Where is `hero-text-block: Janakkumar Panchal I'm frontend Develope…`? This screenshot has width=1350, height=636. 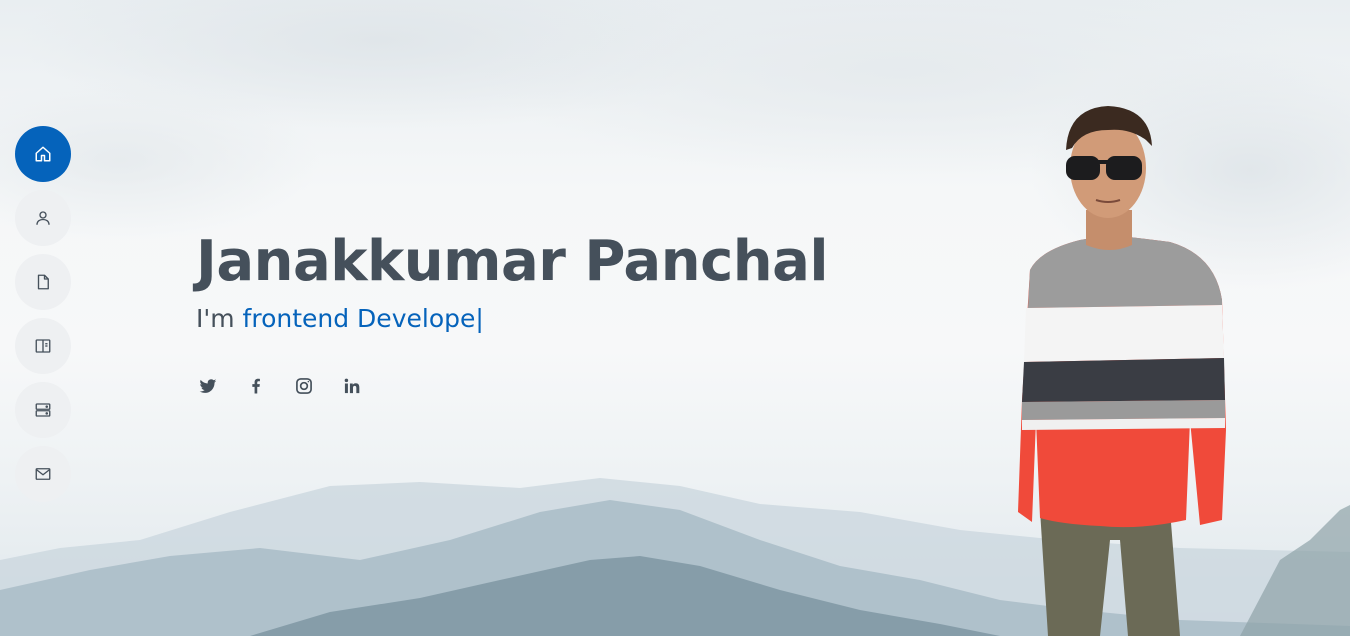 hero-text-block: Janakkumar Panchal I'm frontend Develope… is located at coordinates (512, 278).